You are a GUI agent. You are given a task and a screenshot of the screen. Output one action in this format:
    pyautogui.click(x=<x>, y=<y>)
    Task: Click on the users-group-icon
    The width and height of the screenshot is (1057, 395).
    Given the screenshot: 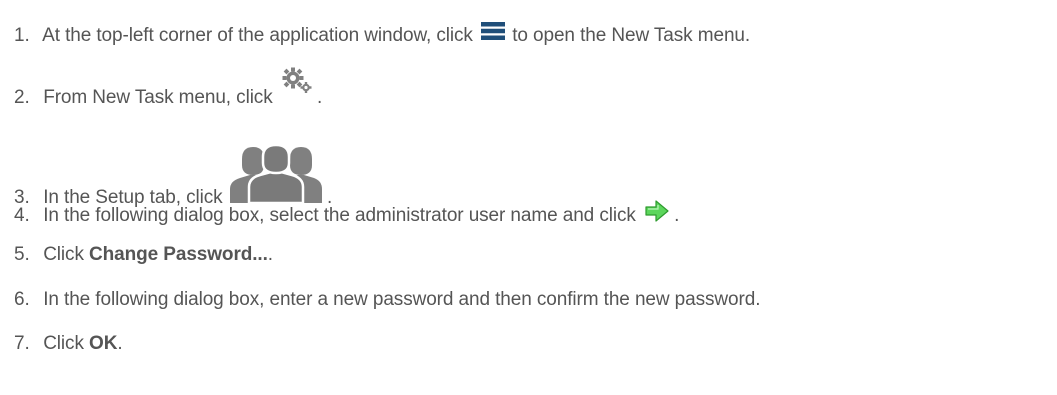 What is the action you would take?
    pyautogui.click(x=275, y=174)
    